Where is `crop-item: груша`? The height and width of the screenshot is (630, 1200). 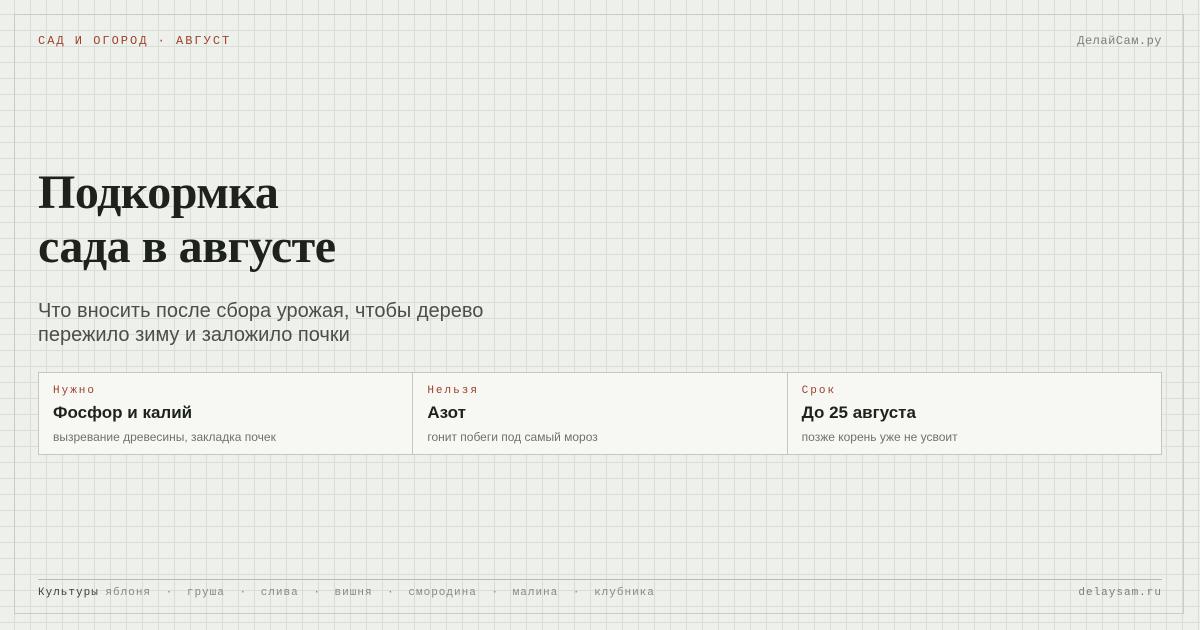 crop-item: груша is located at coordinates (205, 593).